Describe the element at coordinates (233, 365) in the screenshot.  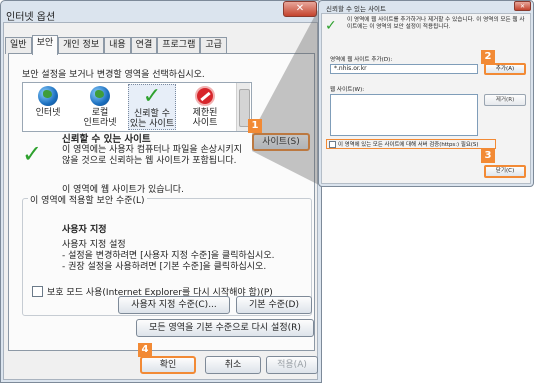
I see `cancel-button: 취소` at that location.